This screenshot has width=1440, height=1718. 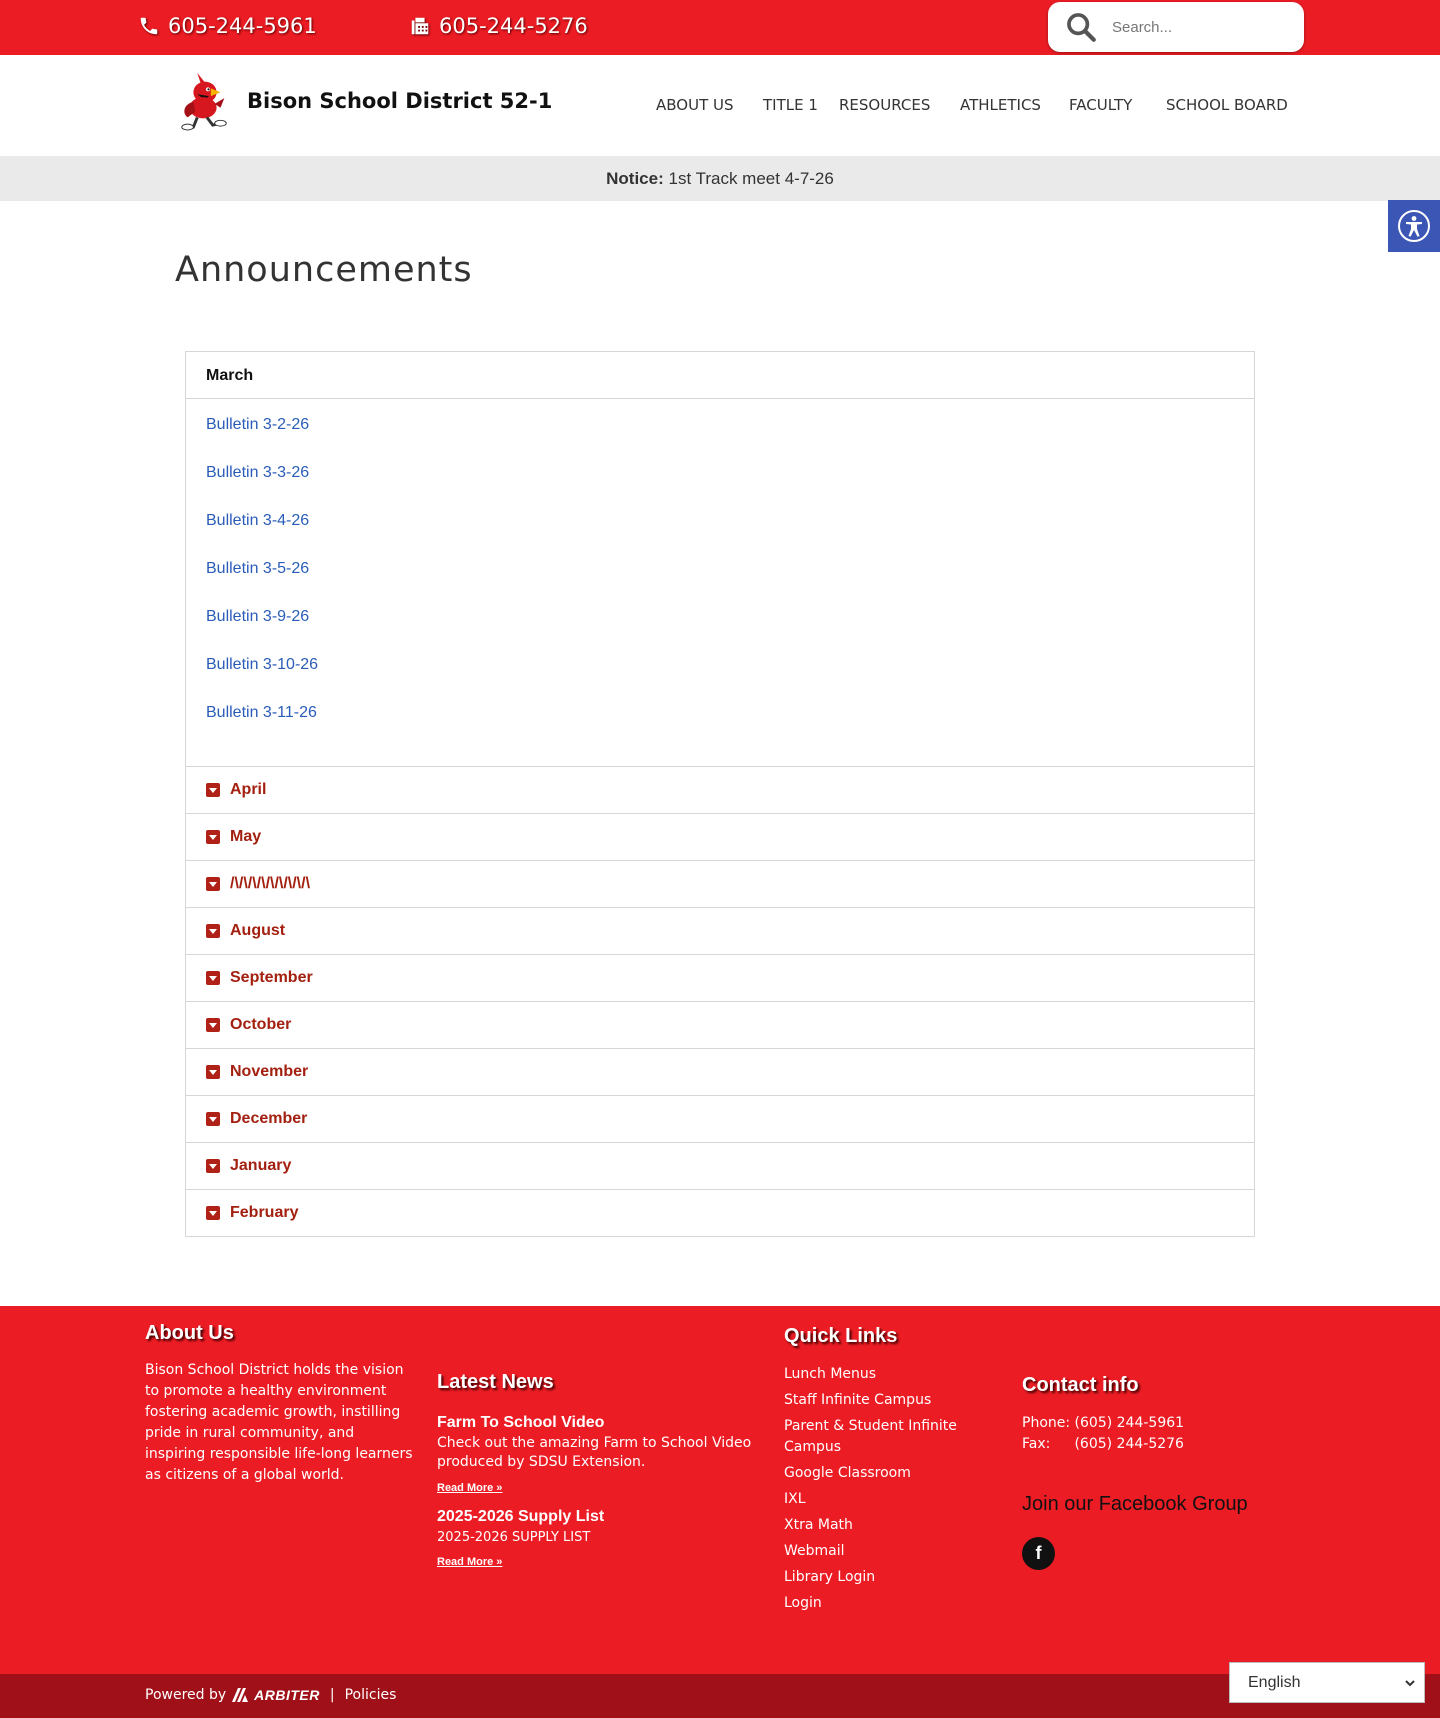 I want to click on arbiter-mark-icon, so click(x=240, y=1695).